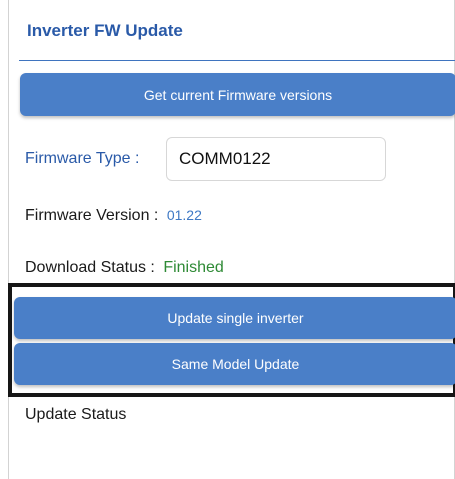  Describe the element at coordinates (234, 364) in the screenshot. I see `same-model-update-button: Same Model Update` at that location.